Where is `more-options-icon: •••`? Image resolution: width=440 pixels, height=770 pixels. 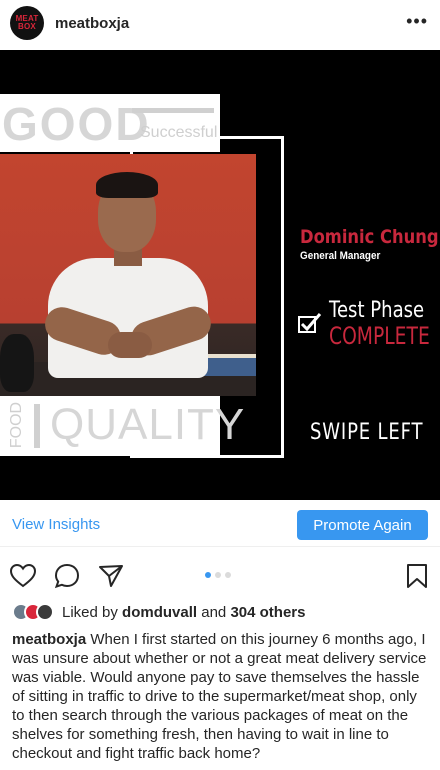 more-options-icon: ••• is located at coordinates (417, 21).